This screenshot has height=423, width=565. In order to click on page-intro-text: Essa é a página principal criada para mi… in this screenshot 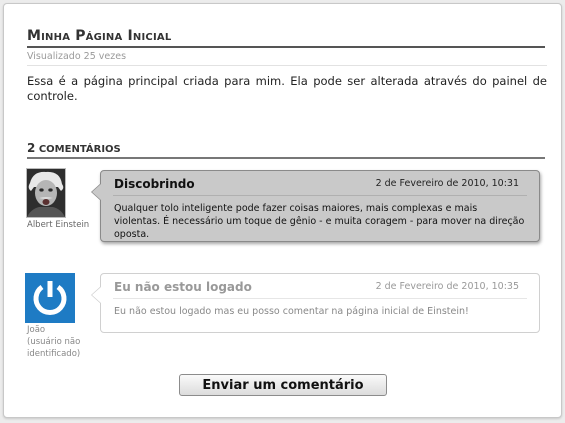, I will do `click(287, 88)`.